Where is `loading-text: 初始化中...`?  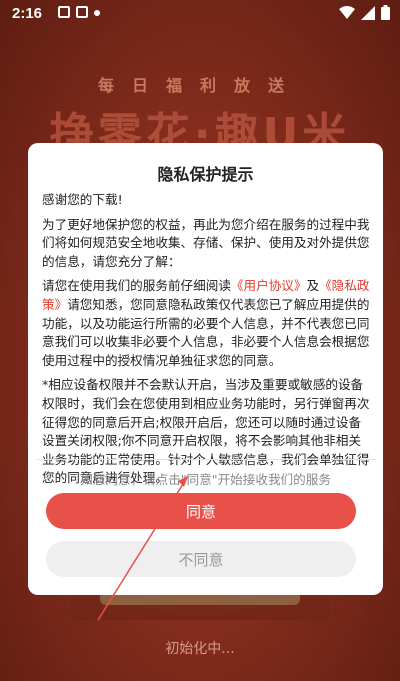 loading-text: 初始化中... is located at coordinates (200, 649).